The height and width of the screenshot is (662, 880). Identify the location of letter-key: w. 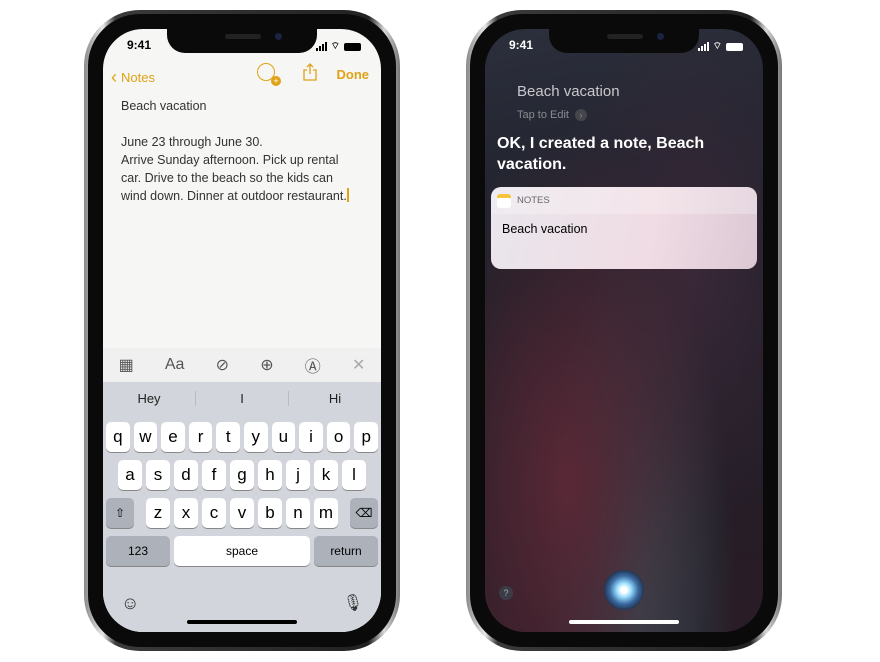
(145, 437).